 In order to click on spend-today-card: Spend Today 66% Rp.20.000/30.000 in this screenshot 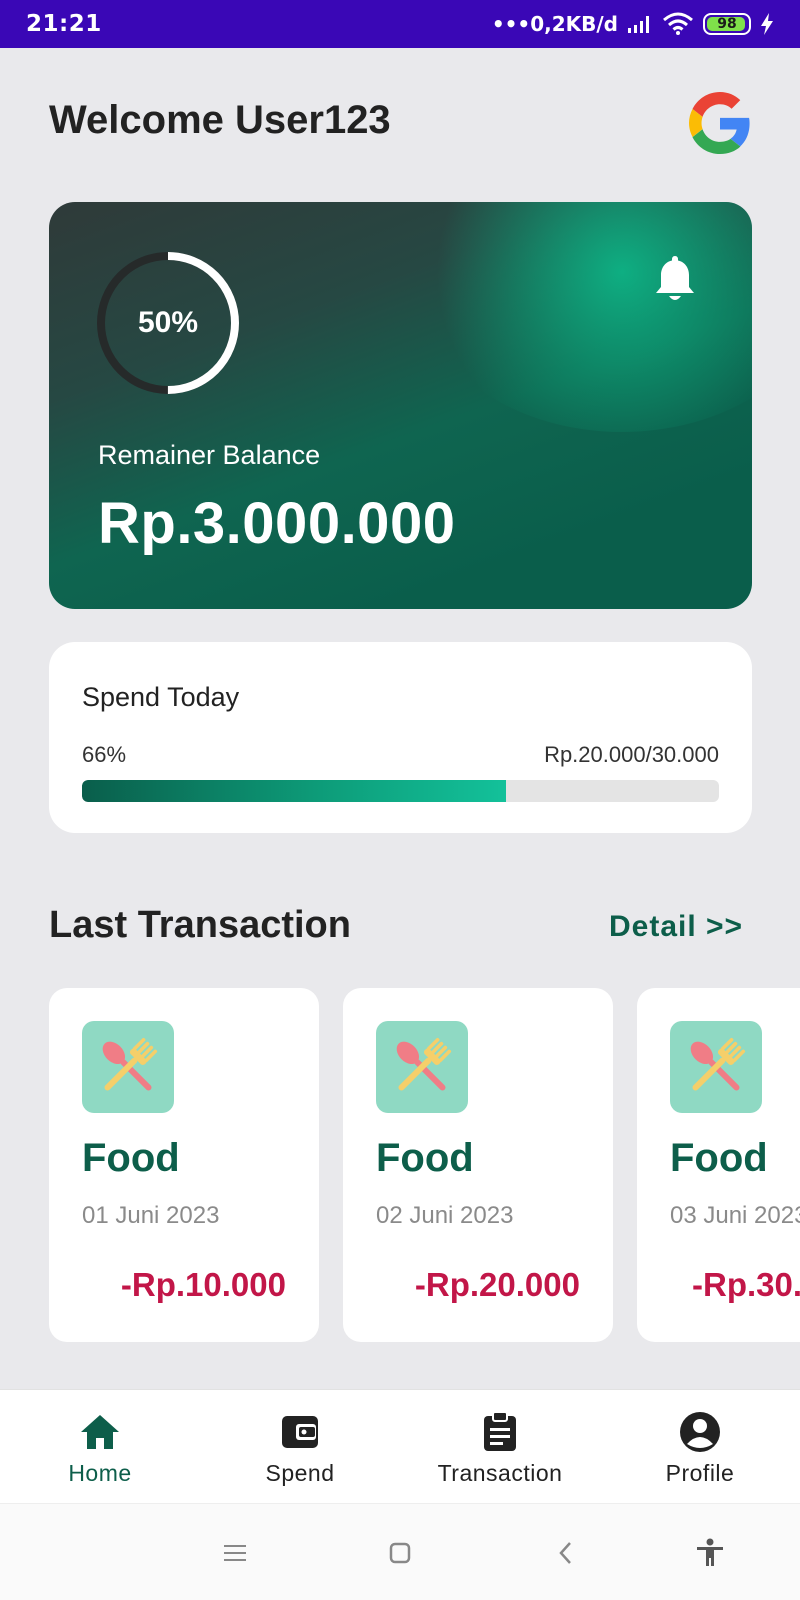, I will do `click(400, 737)`.